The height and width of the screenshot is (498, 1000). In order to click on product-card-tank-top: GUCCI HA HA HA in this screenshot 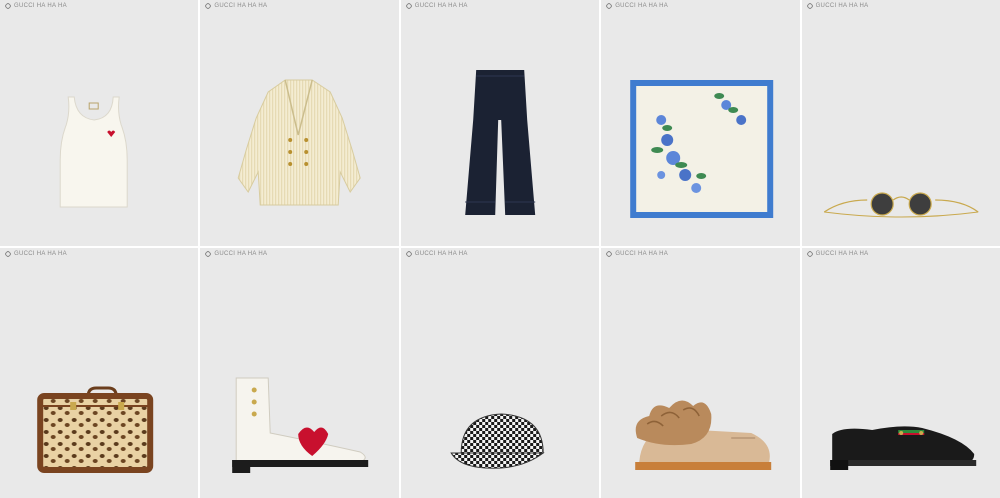, I will do `click(99, 123)`.